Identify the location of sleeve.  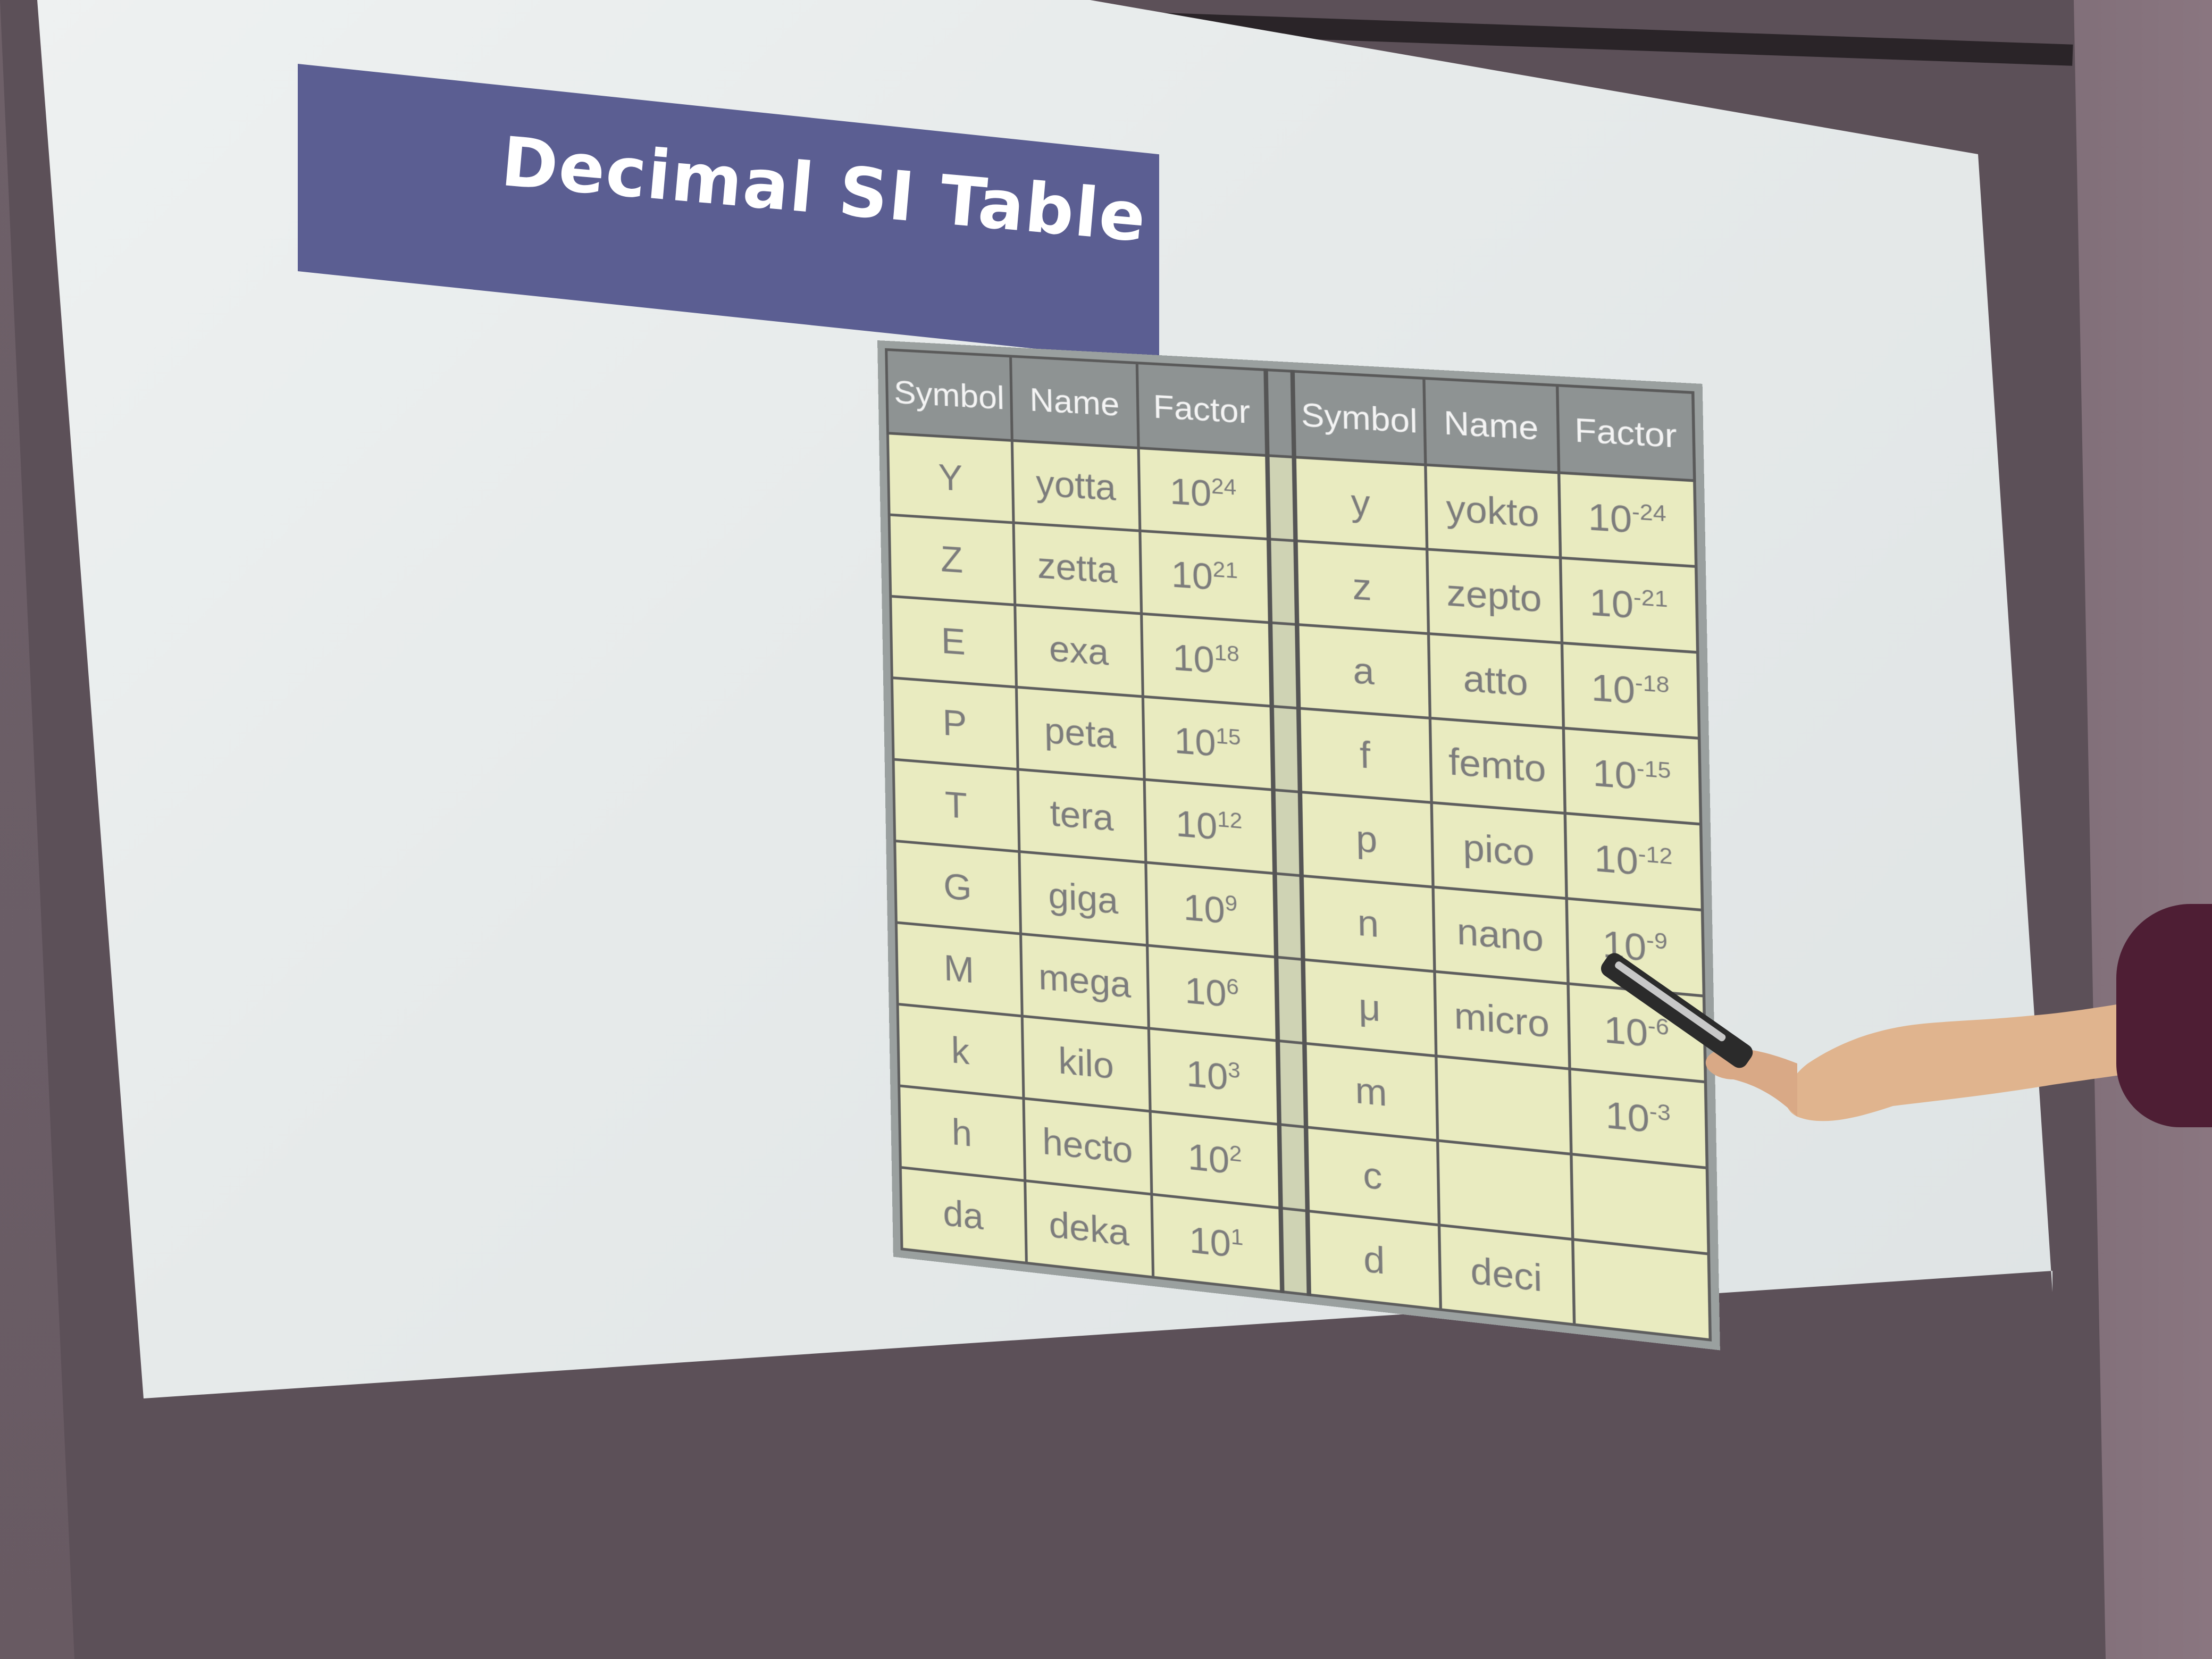
(2164, 1015).